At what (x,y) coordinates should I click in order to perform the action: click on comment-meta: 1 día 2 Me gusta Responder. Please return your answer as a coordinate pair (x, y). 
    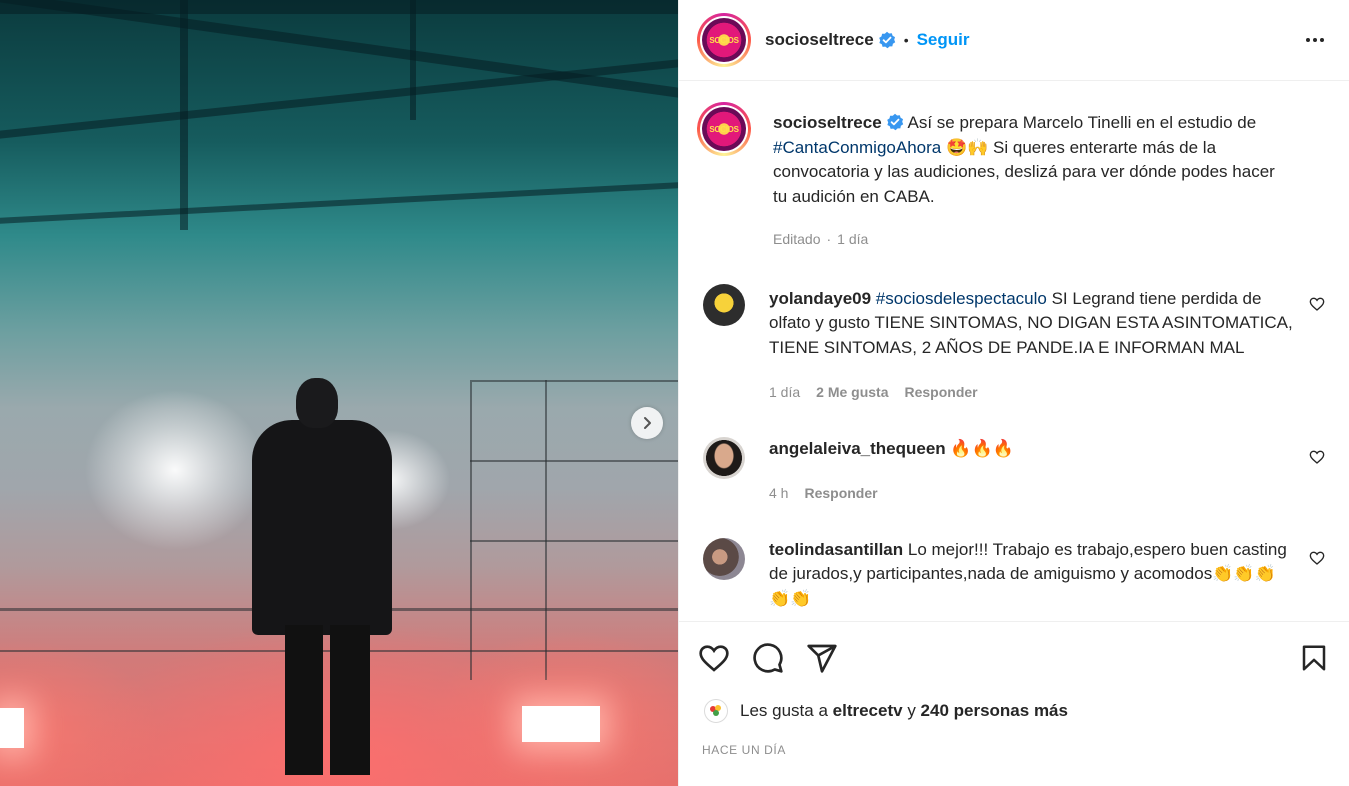
    Looking at the image, I should click on (1031, 392).